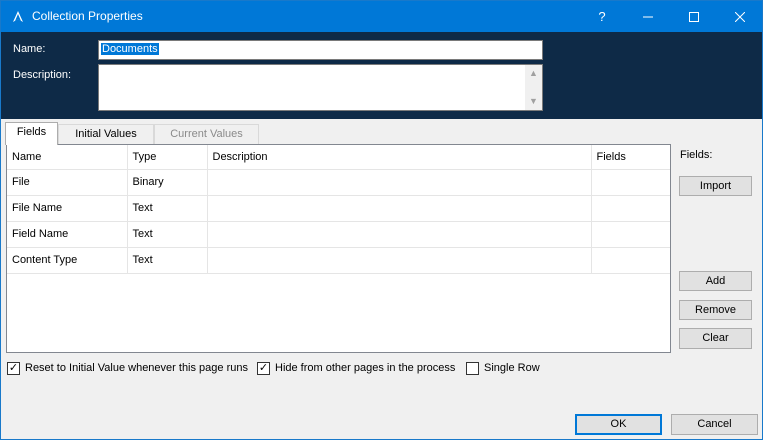  I want to click on fields-side-label: Fields:, so click(696, 155).